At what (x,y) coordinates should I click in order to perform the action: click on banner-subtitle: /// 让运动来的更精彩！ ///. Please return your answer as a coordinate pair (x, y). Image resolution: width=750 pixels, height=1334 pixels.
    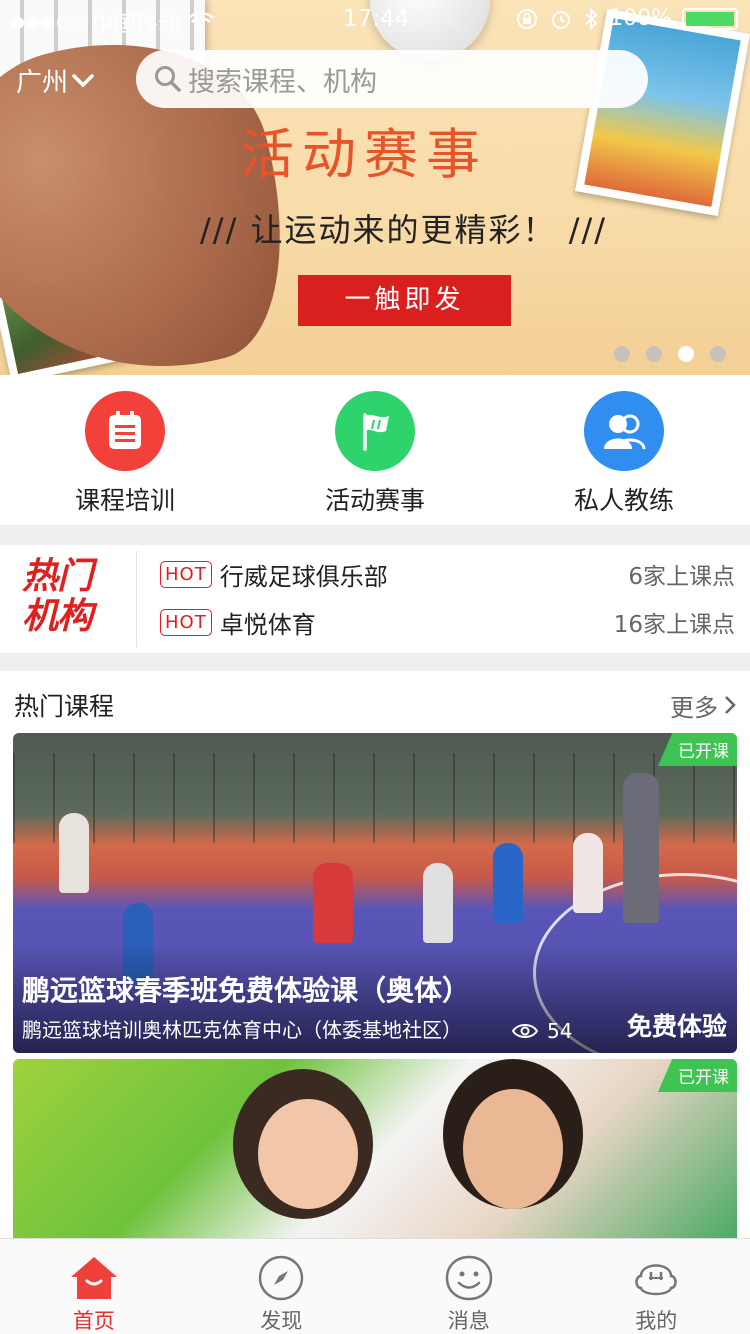
    Looking at the image, I should click on (404, 230).